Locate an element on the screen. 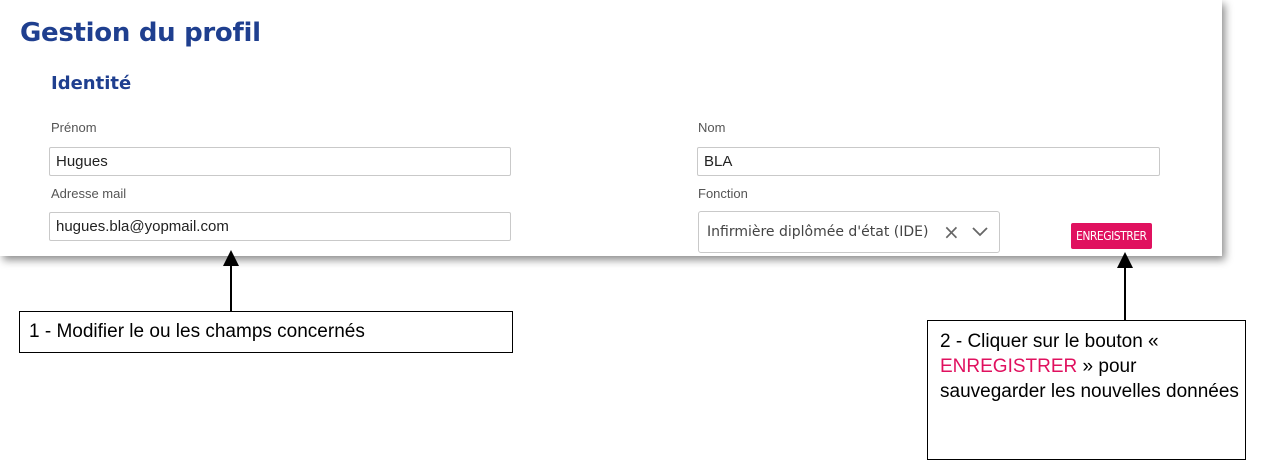  close-icon: × is located at coordinates (951, 232).